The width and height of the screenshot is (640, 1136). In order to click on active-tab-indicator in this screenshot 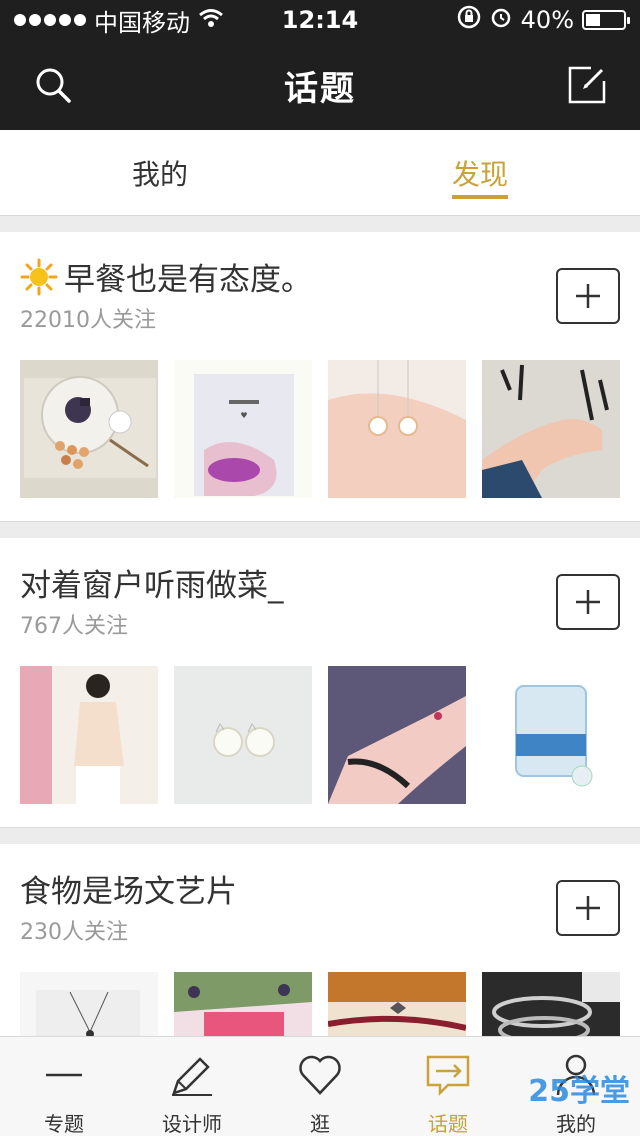, I will do `click(480, 197)`.